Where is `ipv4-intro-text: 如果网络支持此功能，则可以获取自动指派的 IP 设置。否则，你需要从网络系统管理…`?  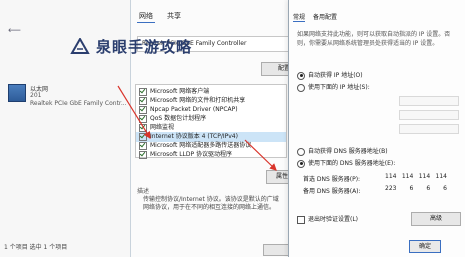 ipv4-intro-text: 如果网络支持此功能，则可以获取自动指派的 IP 设置。否则，你需要从网络系统管理… is located at coordinates (374, 39).